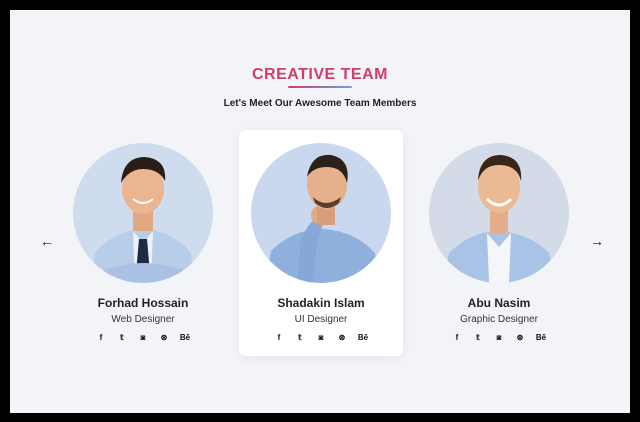 This screenshot has width=640, height=422. What do you see at coordinates (499, 319) in the screenshot?
I see `member-role: Graphic Designer` at bounding box center [499, 319].